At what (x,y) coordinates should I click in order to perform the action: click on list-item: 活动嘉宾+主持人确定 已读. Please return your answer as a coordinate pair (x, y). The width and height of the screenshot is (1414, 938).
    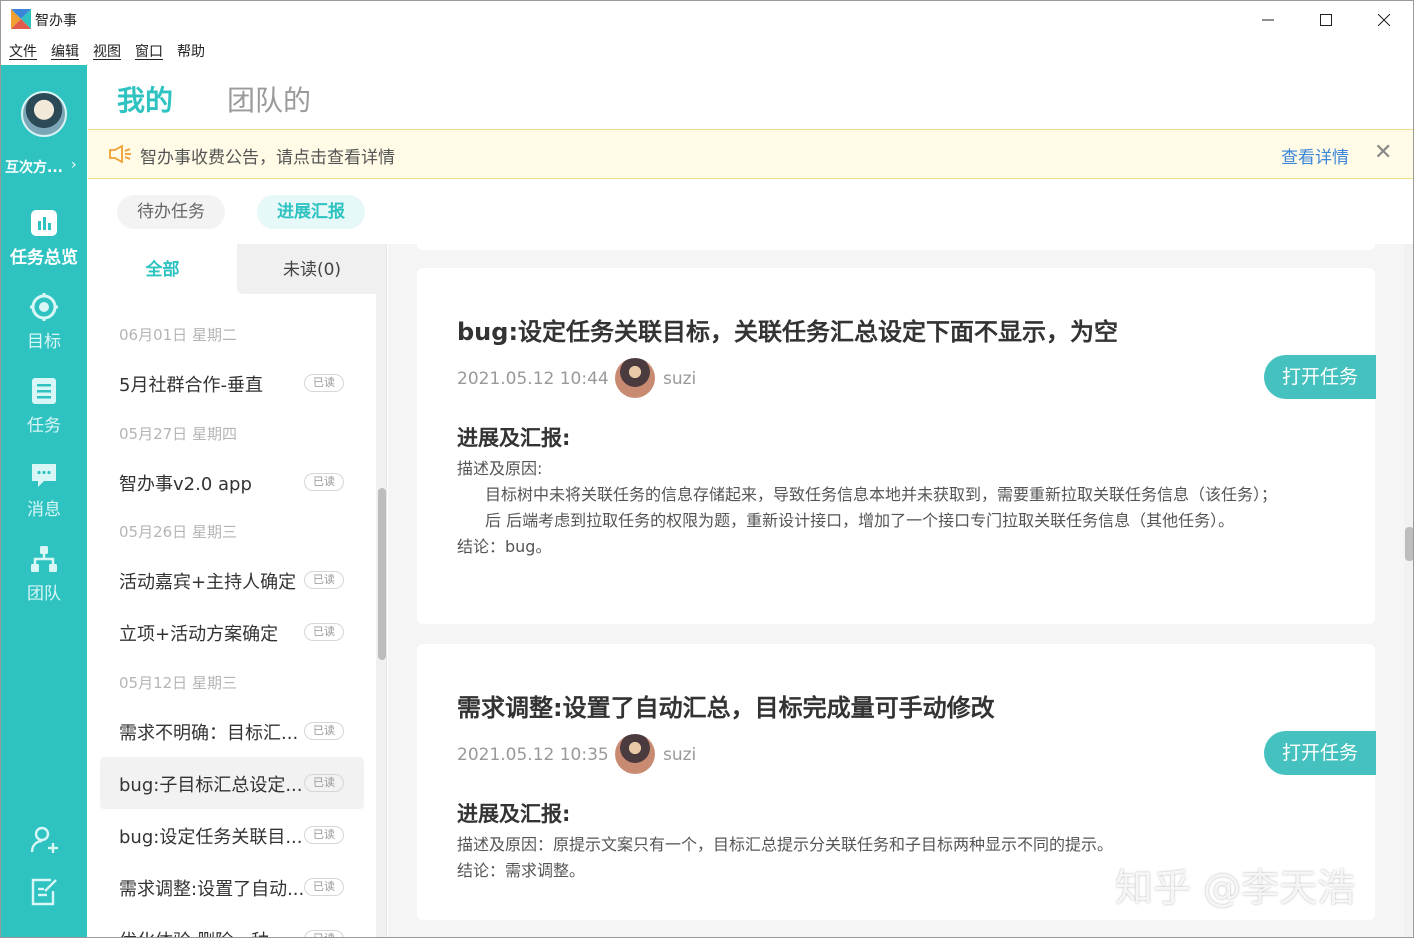
    Looking at the image, I should click on (232, 580).